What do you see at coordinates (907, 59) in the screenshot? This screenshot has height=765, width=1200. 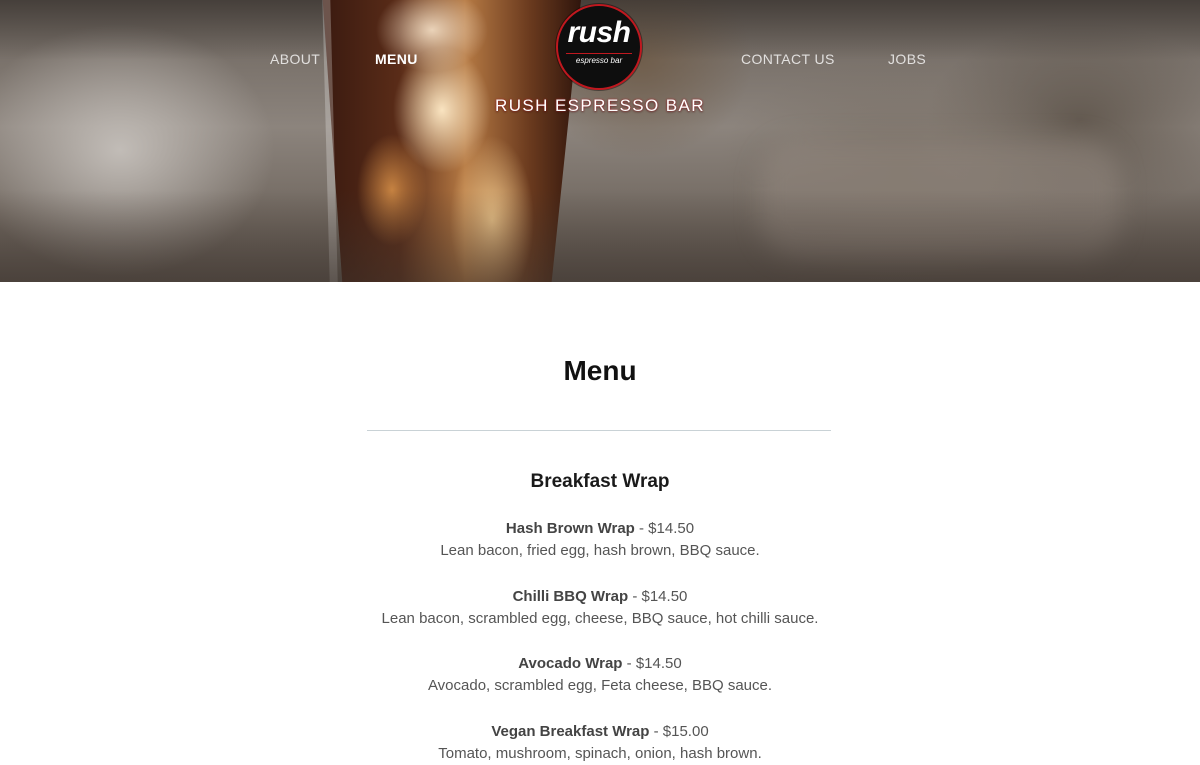 I see `nav-link-jobs: JOBS` at bounding box center [907, 59].